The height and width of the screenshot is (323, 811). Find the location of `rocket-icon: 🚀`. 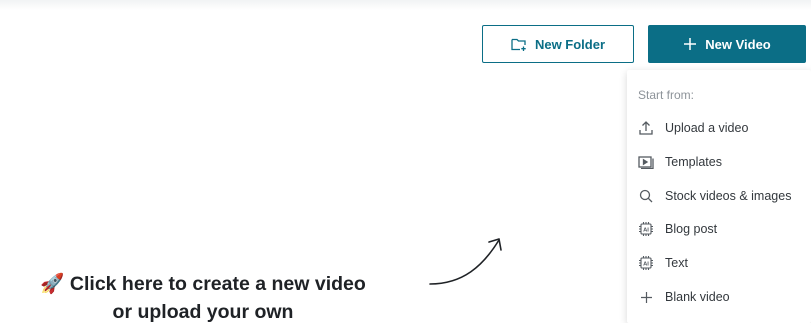

rocket-icon: 🚀 is located at coordinates (52, 284).